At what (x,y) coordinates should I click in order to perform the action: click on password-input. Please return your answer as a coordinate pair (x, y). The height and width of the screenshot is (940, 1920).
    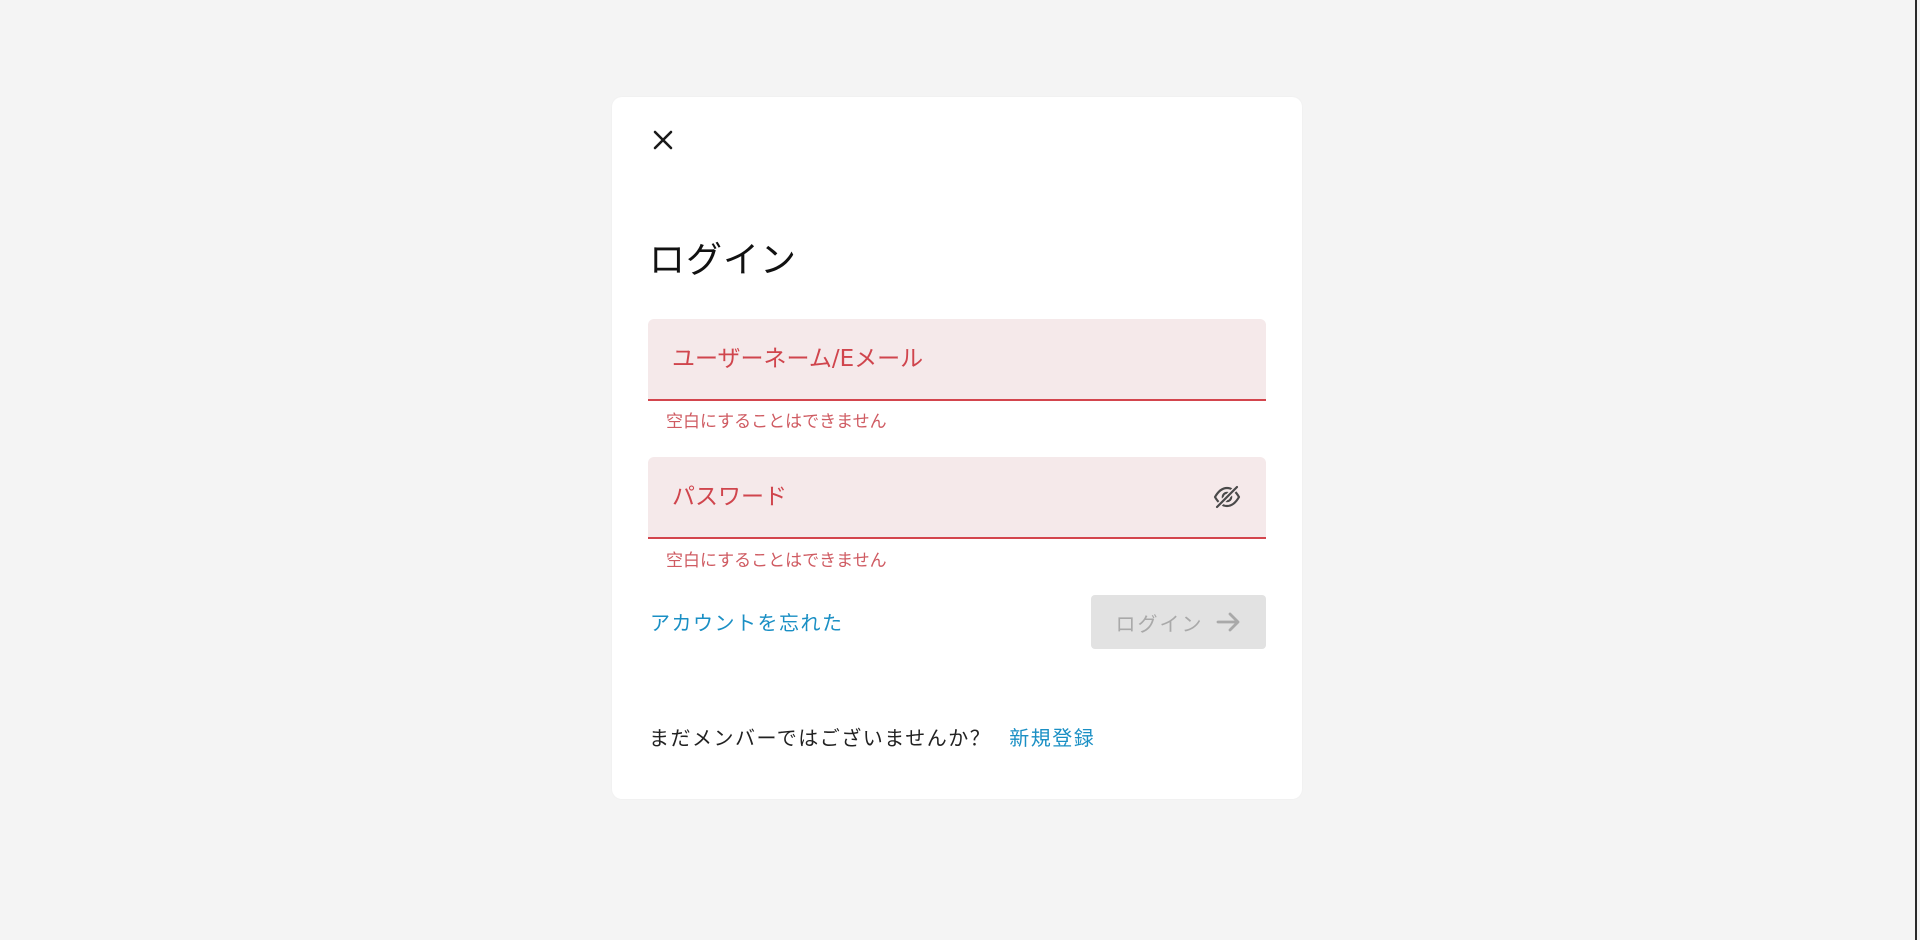
    Looking at the image, I should click on (957, 497).